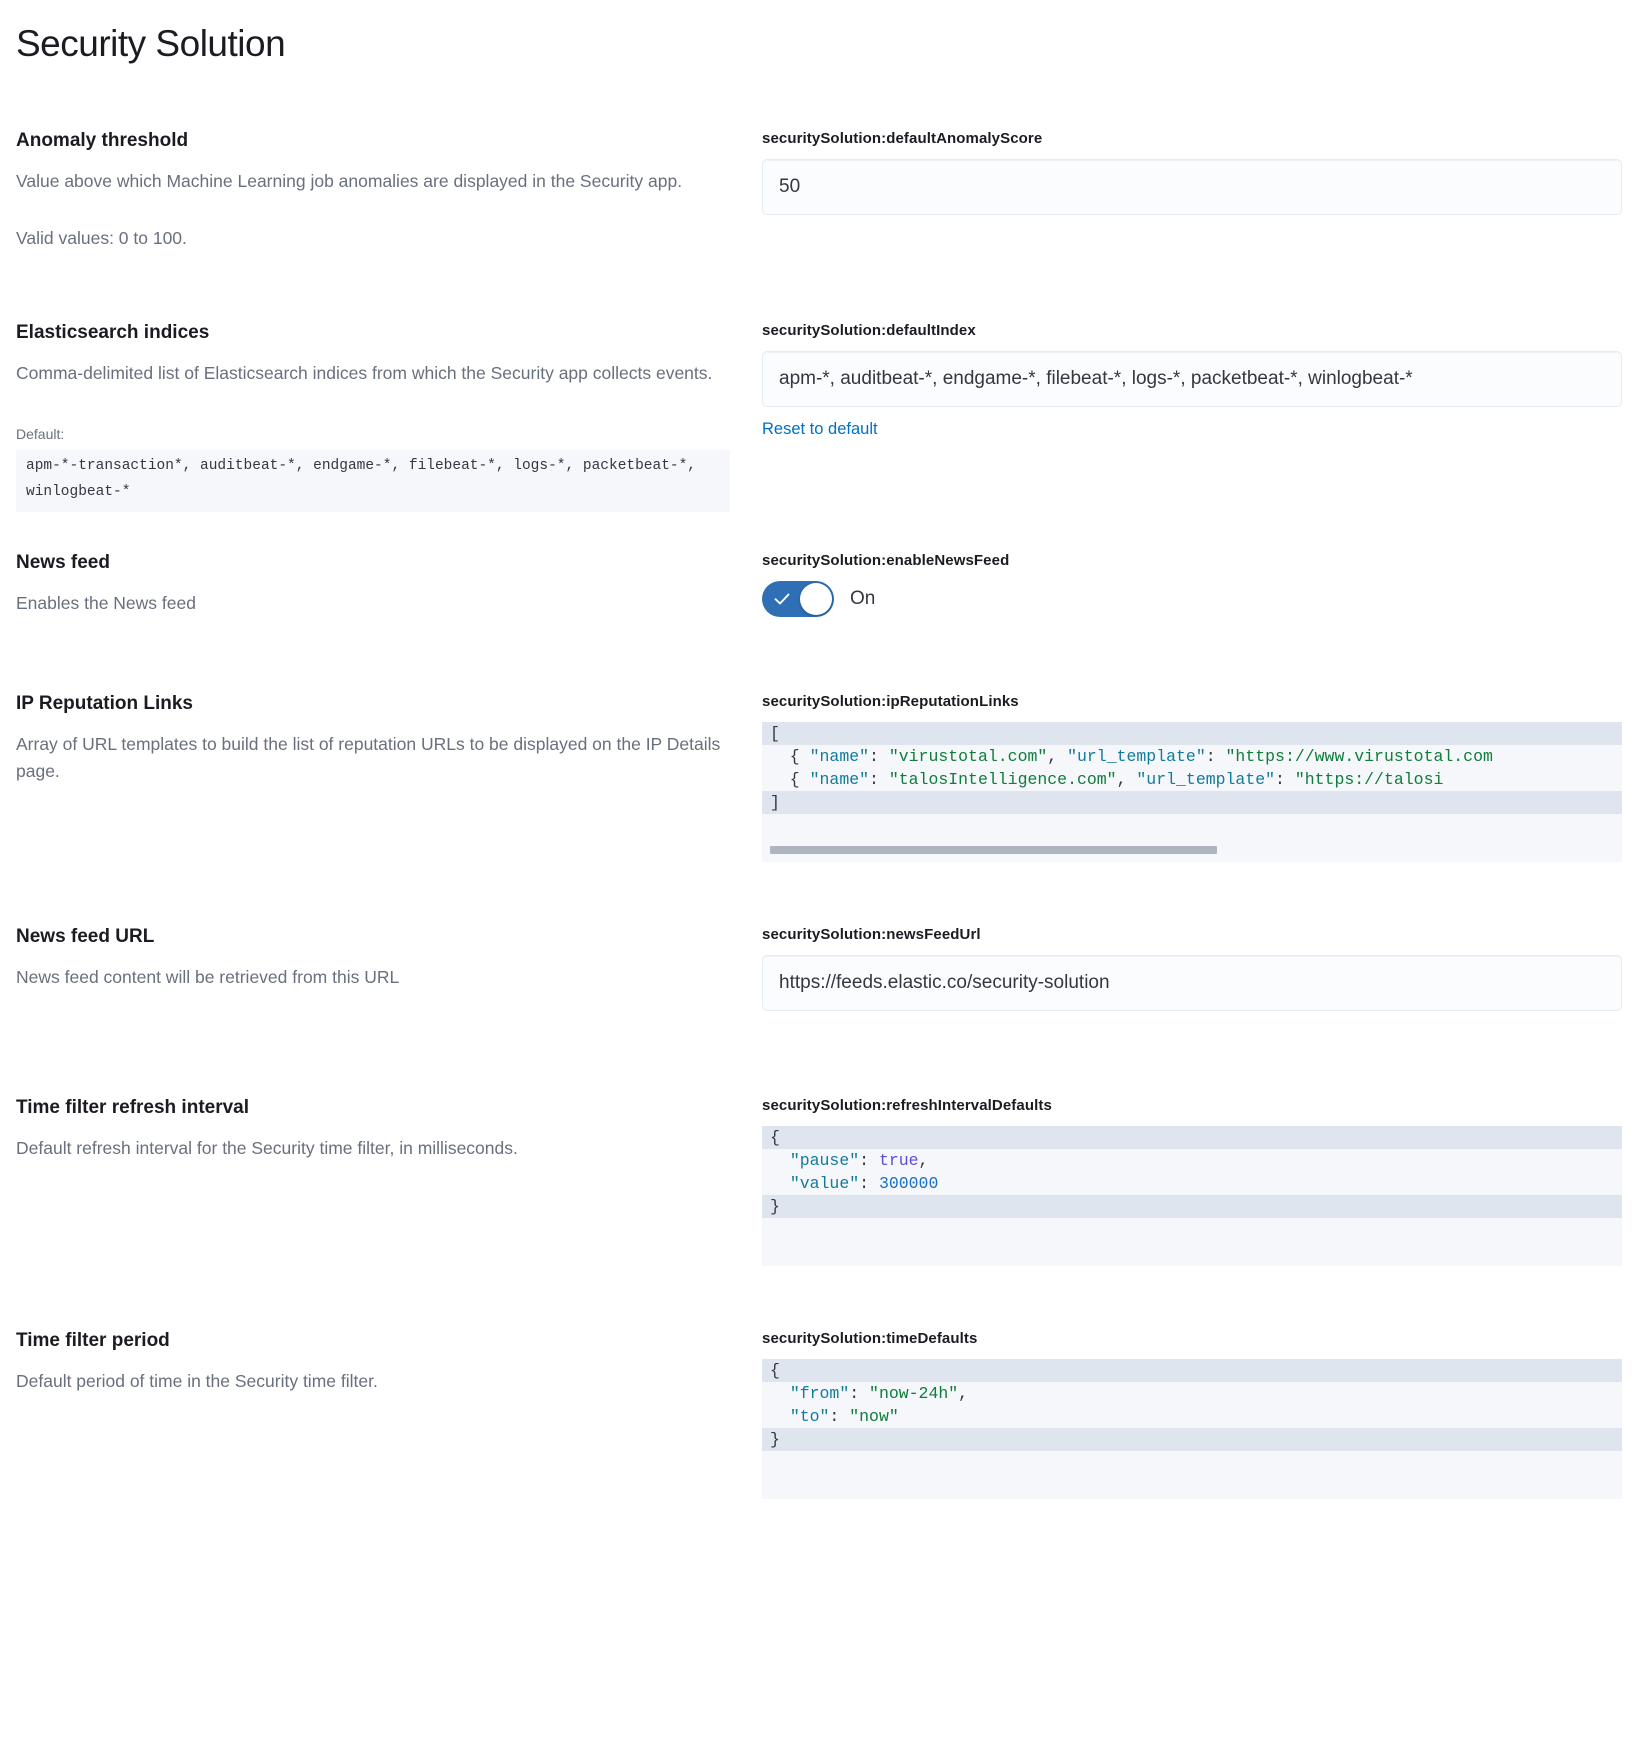  What do you see at coordinates (898, 1161) in the screenshot?
I see `code-token: true` at bounding box center [898, 1161].